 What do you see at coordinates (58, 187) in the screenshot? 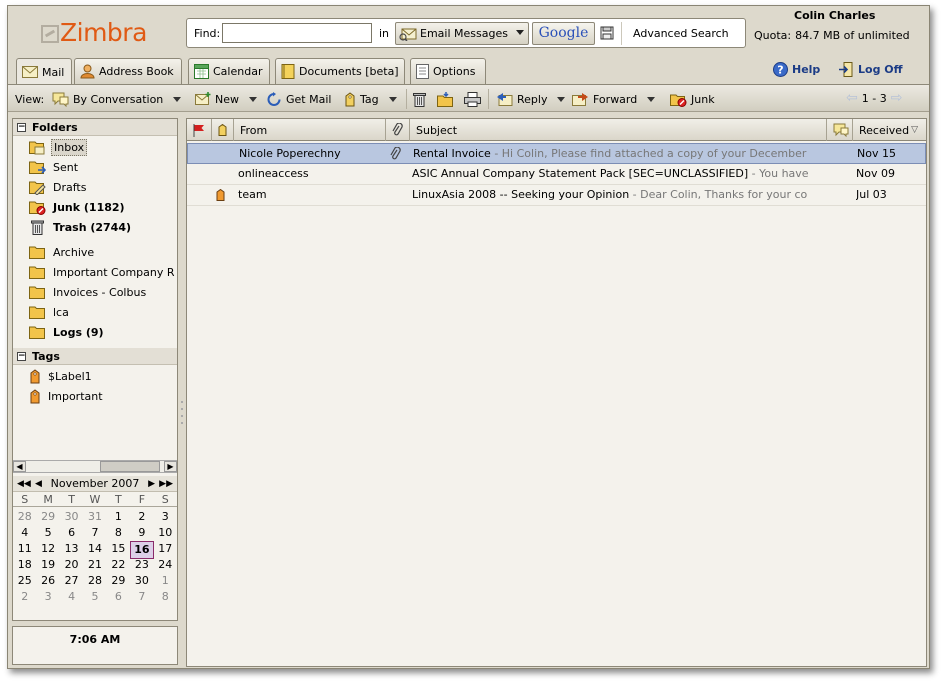
I see `folder-drafts: Drafts` at bounding box center [58, 187].